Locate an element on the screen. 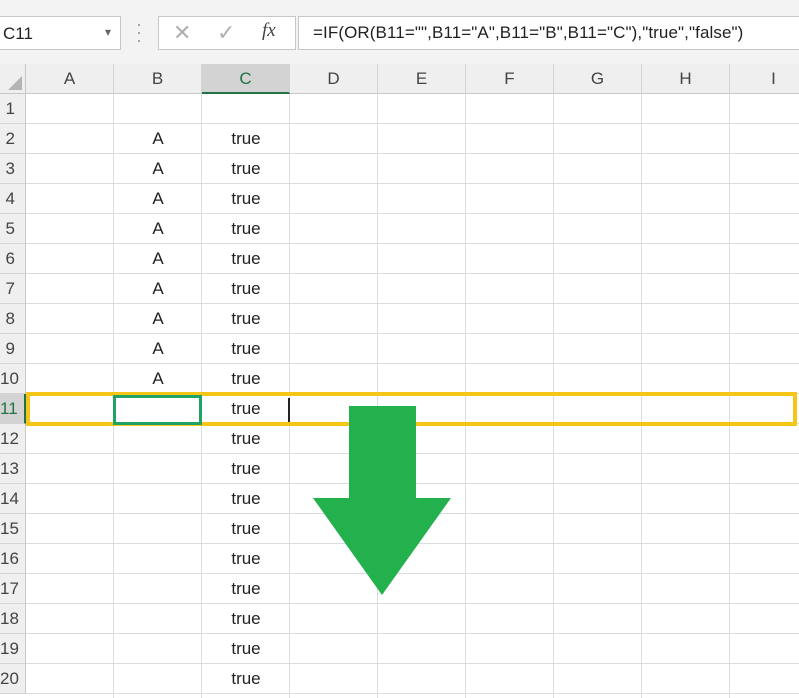  row-header-6: 6 is located at coordinates (13, 259).